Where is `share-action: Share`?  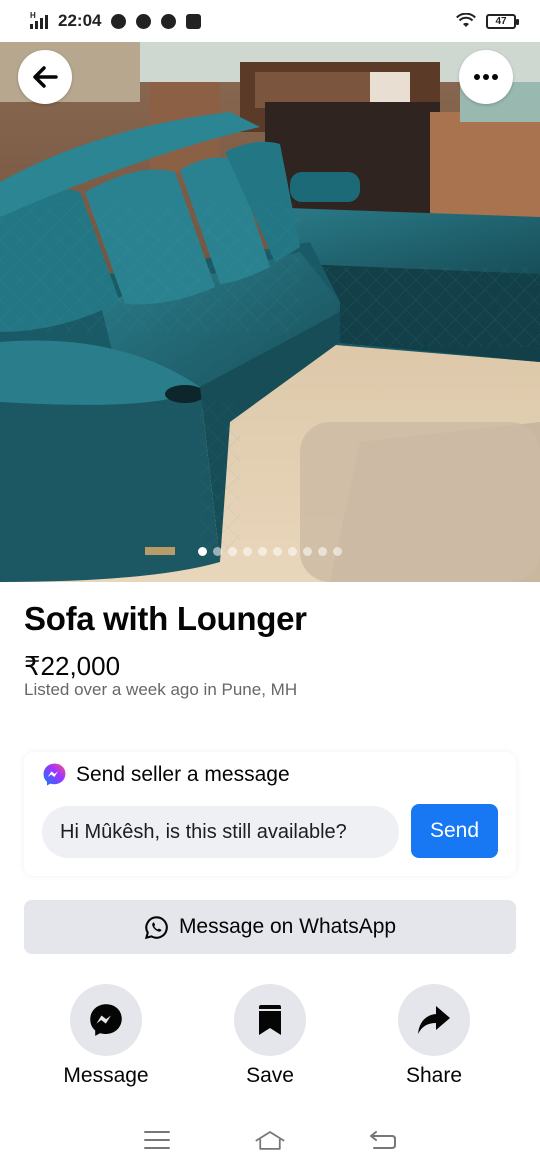 share-action: Share is located at coordinates (434, 1036).